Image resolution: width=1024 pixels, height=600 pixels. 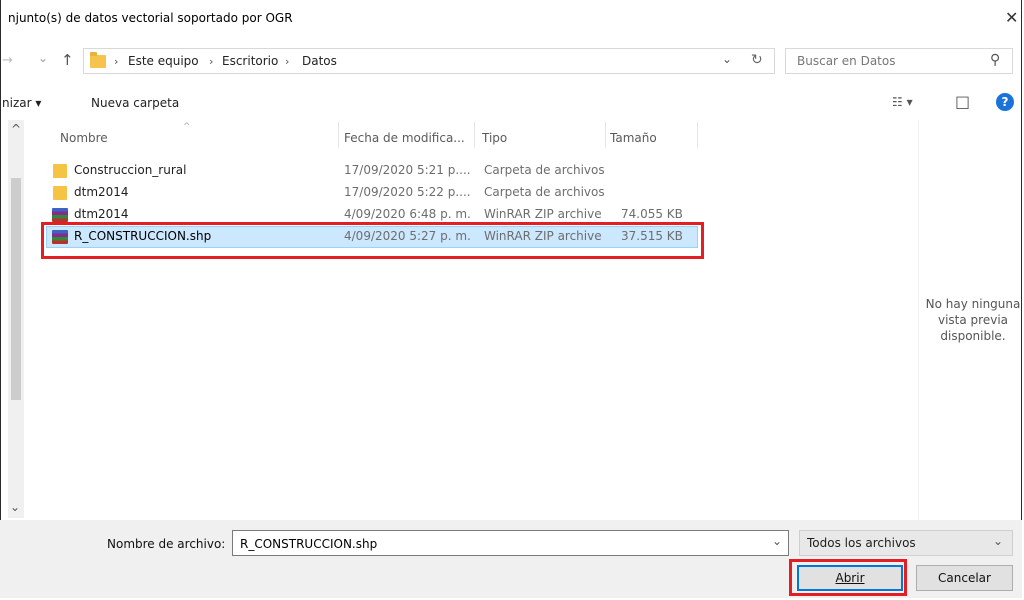 I want to click on back-arrow-icon: →, so click(x=7, y=60).